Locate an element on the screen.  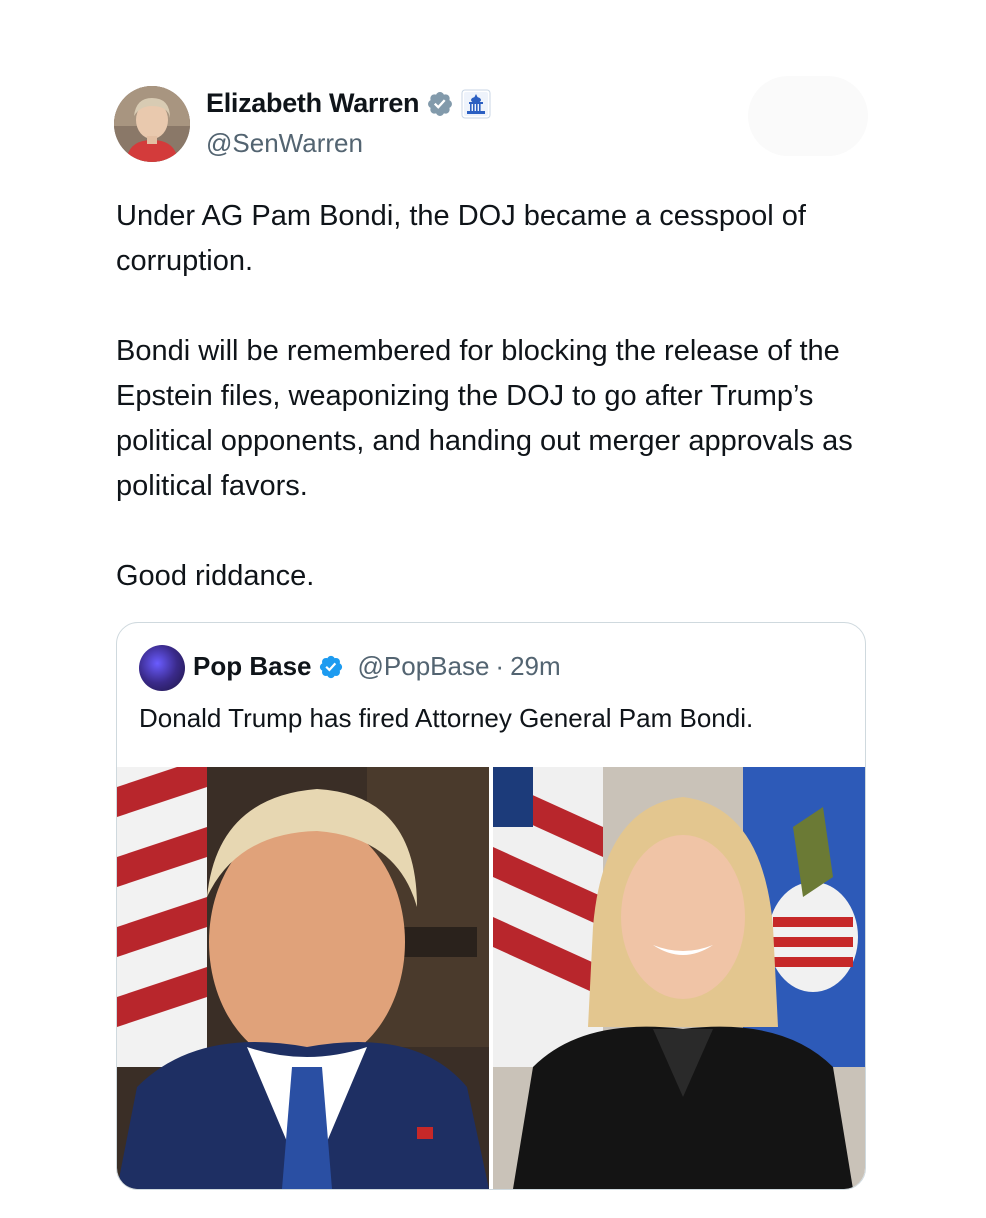
author-name-row: Elizabeth Warren is located at coordinates (348, 103).